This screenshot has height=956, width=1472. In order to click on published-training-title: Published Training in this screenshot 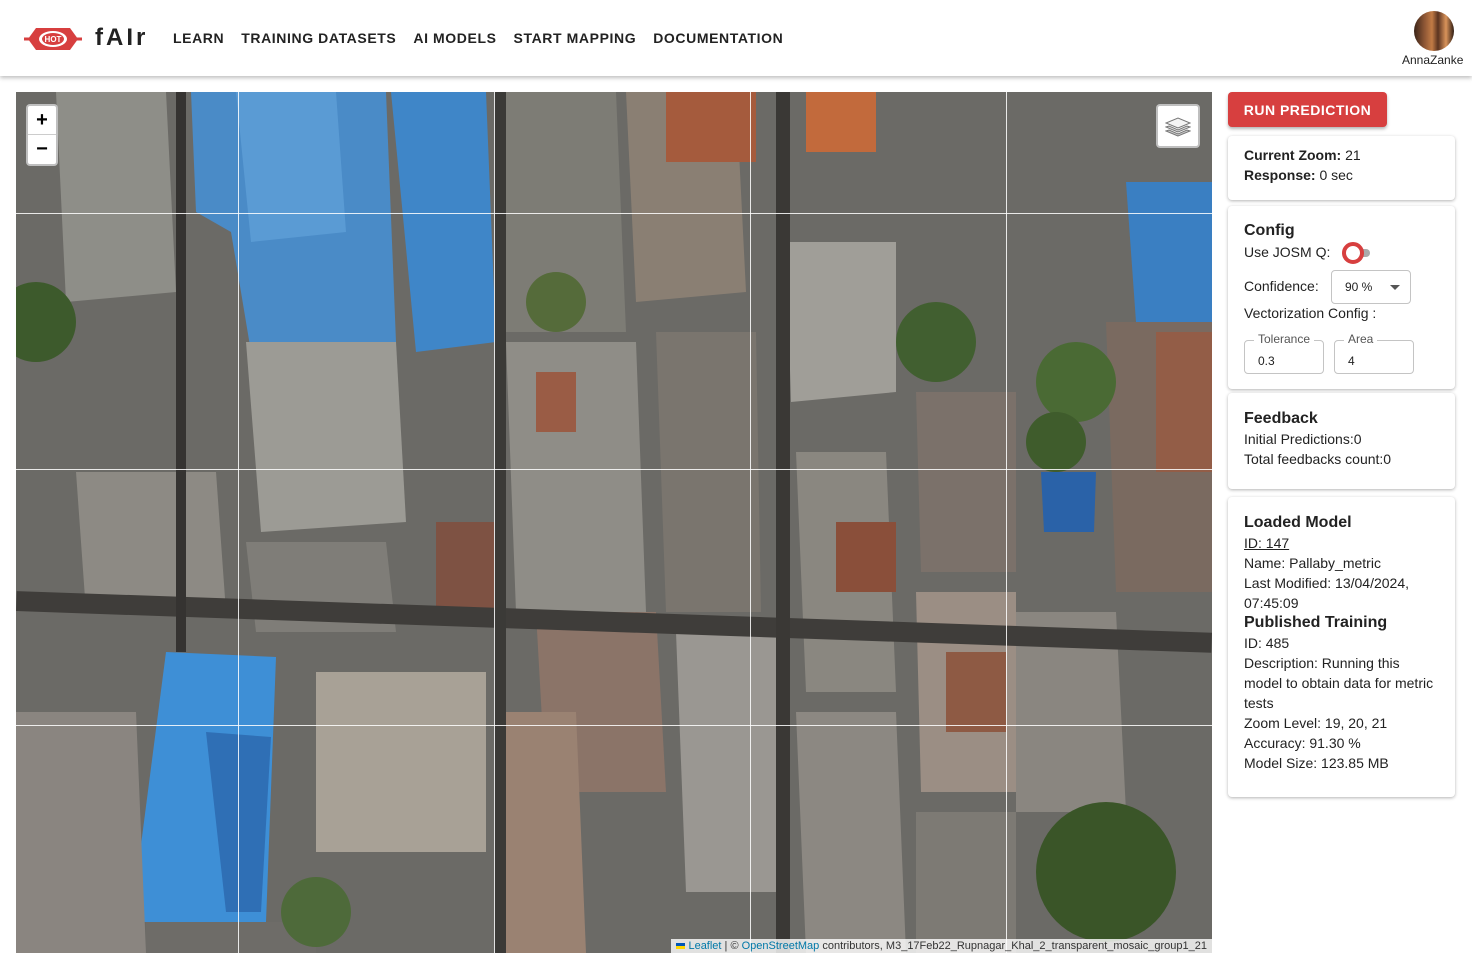, I will do `click(1316, 622)`.